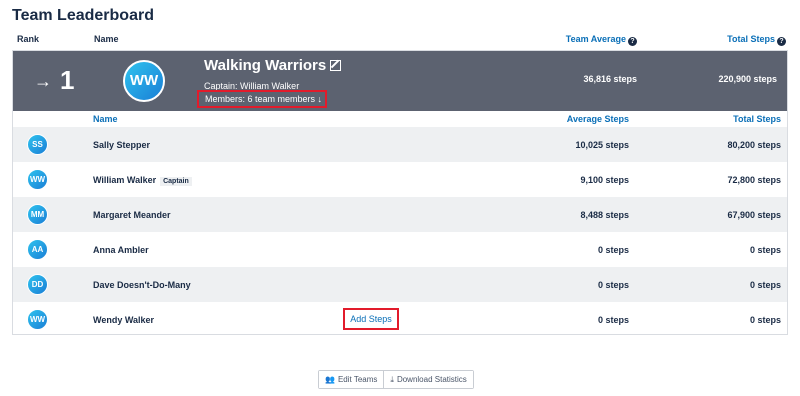 The image size is (800, 396). Describe the element at coordinates (124, 320) in the screenshot. I see `member-name: Wendy Walker` at that location.